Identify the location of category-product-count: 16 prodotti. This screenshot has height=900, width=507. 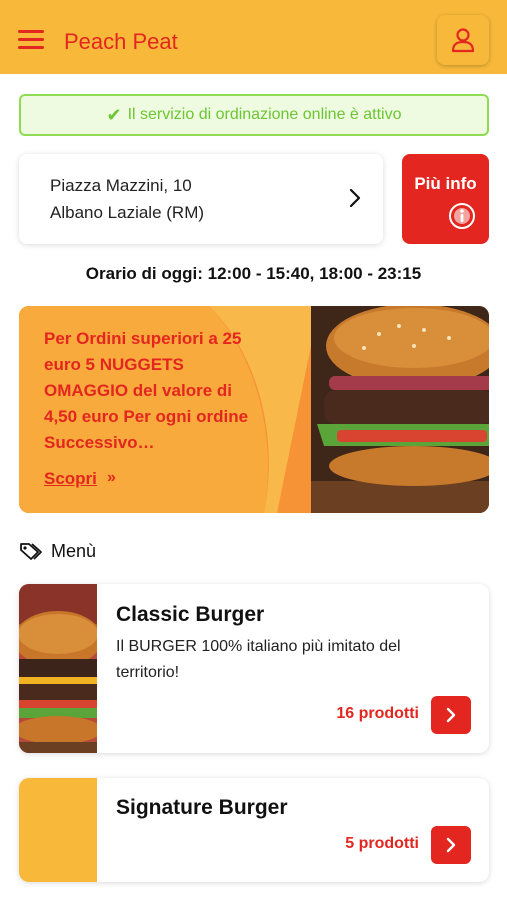
(377, 713).